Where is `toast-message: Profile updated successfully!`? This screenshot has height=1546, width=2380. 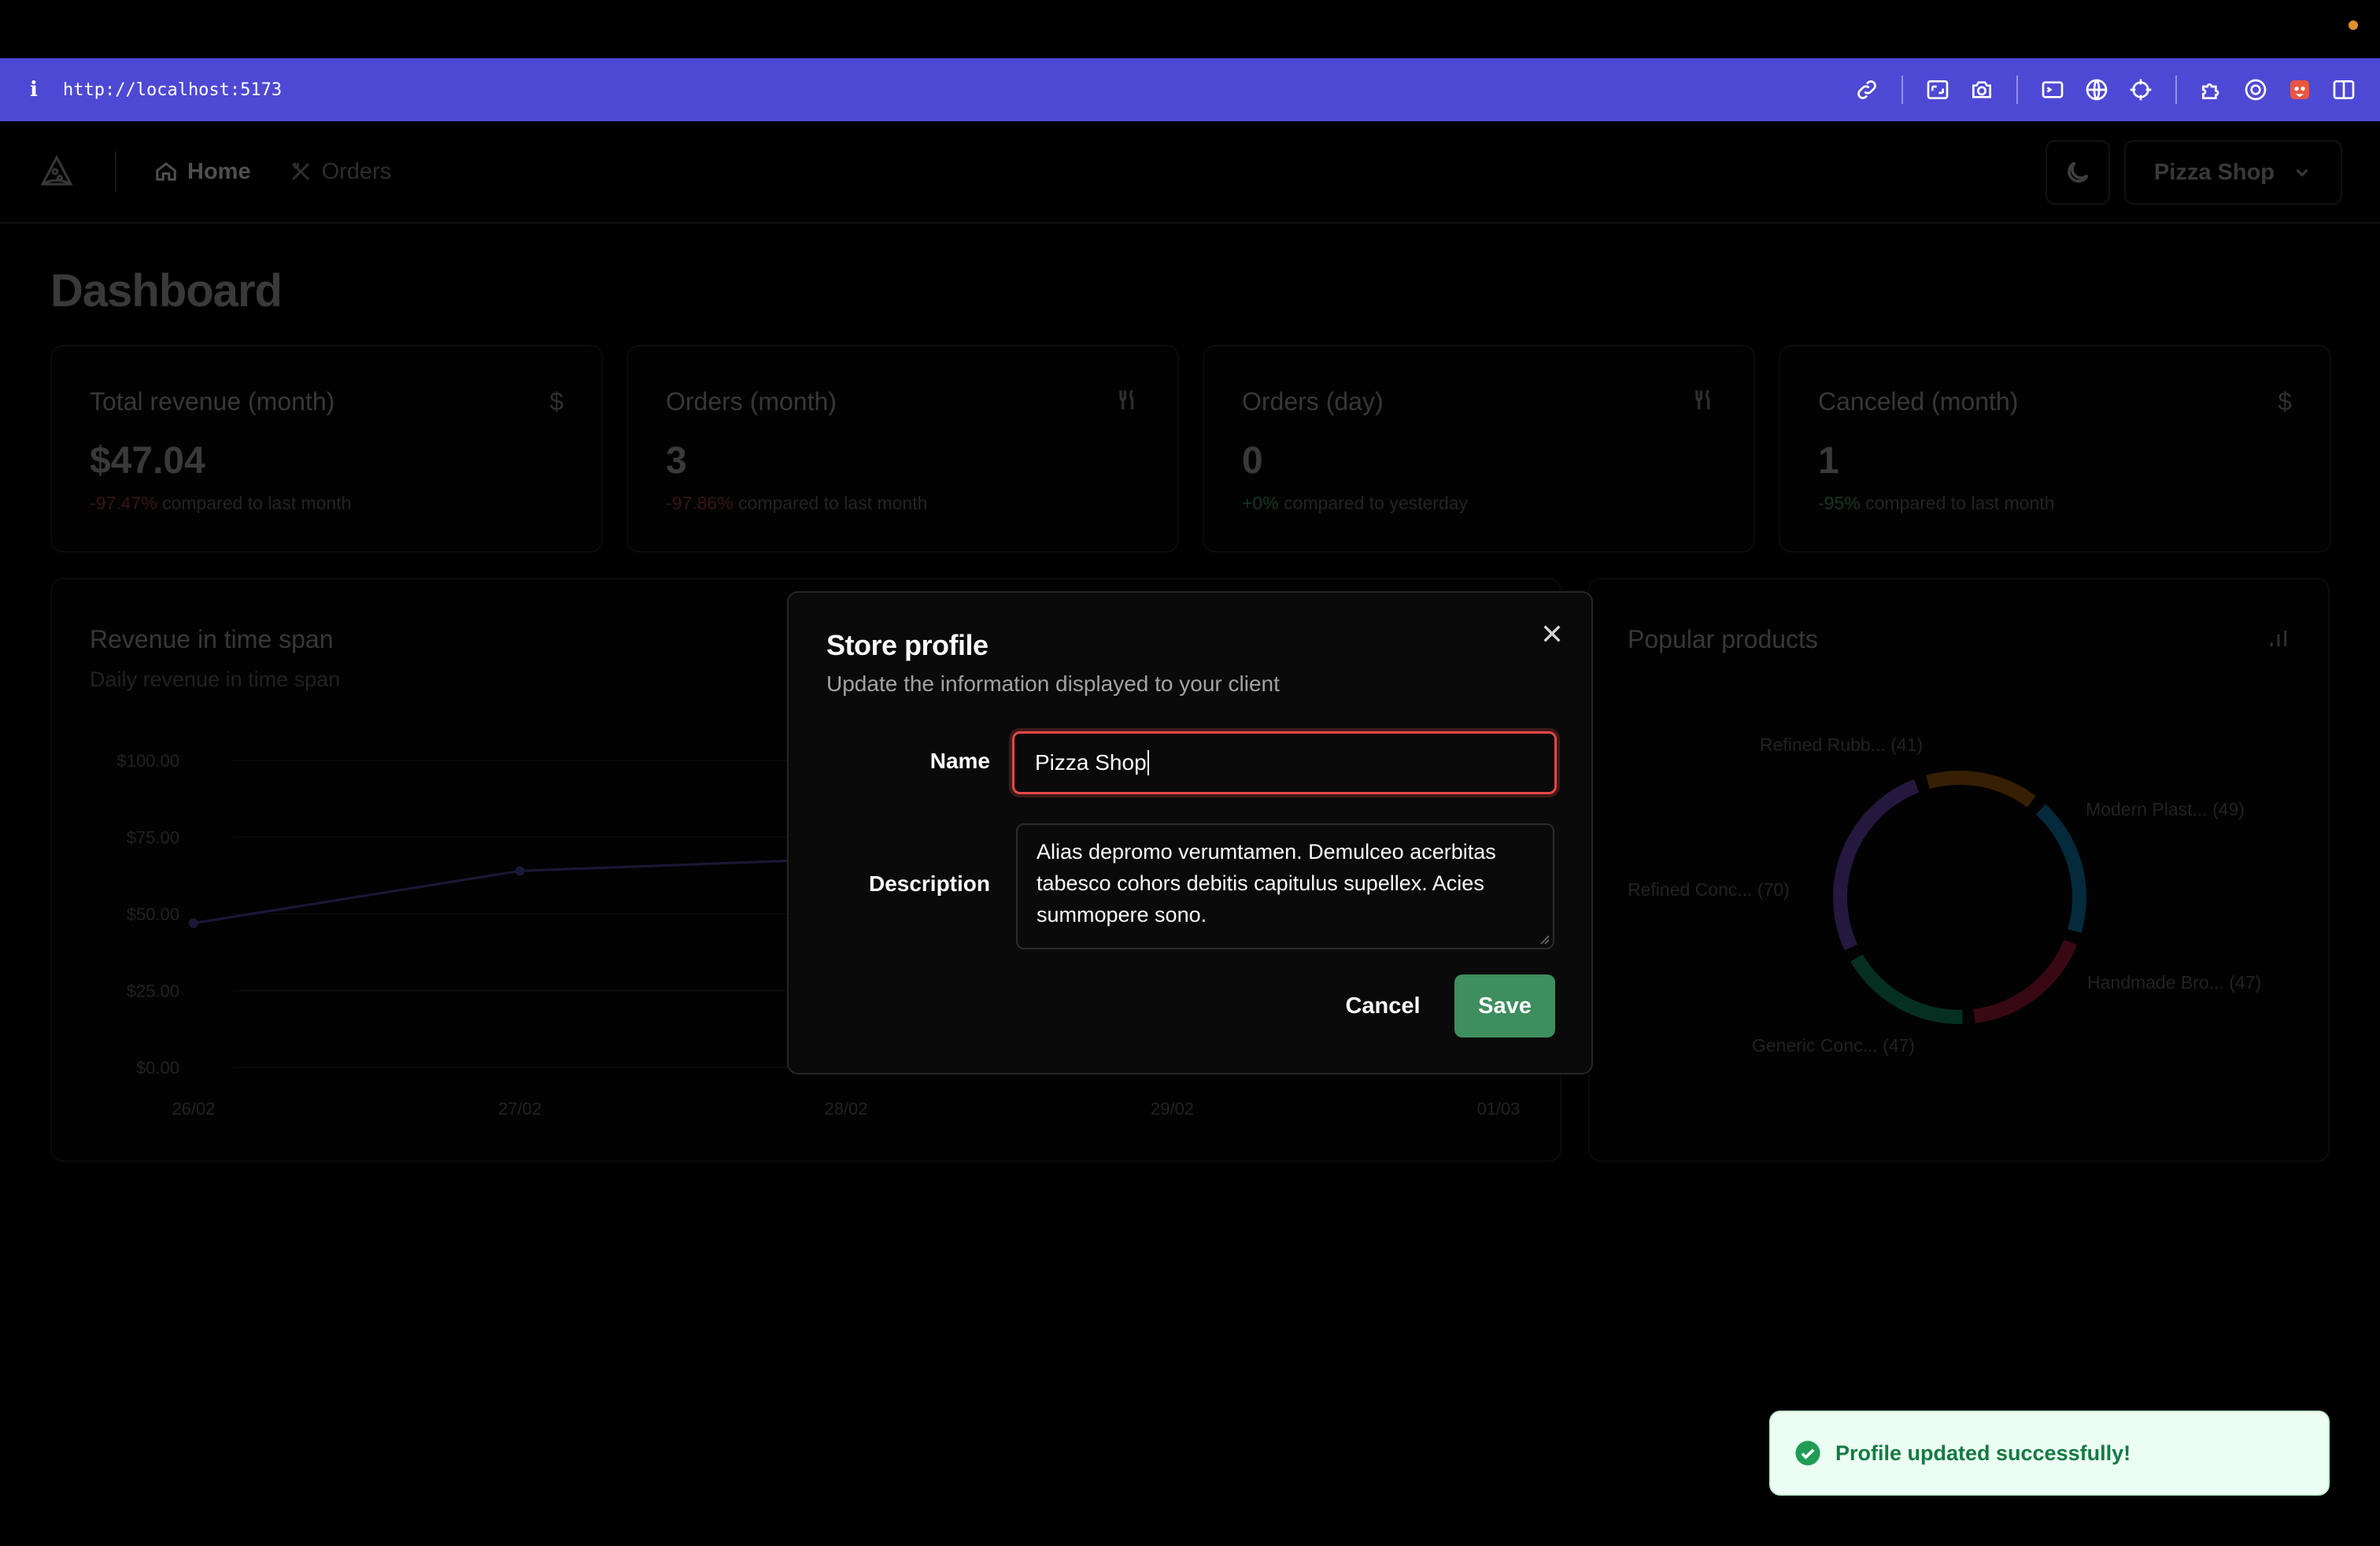
toast-message: Profile updated successfully! is located at coordinates (1983, 1453).